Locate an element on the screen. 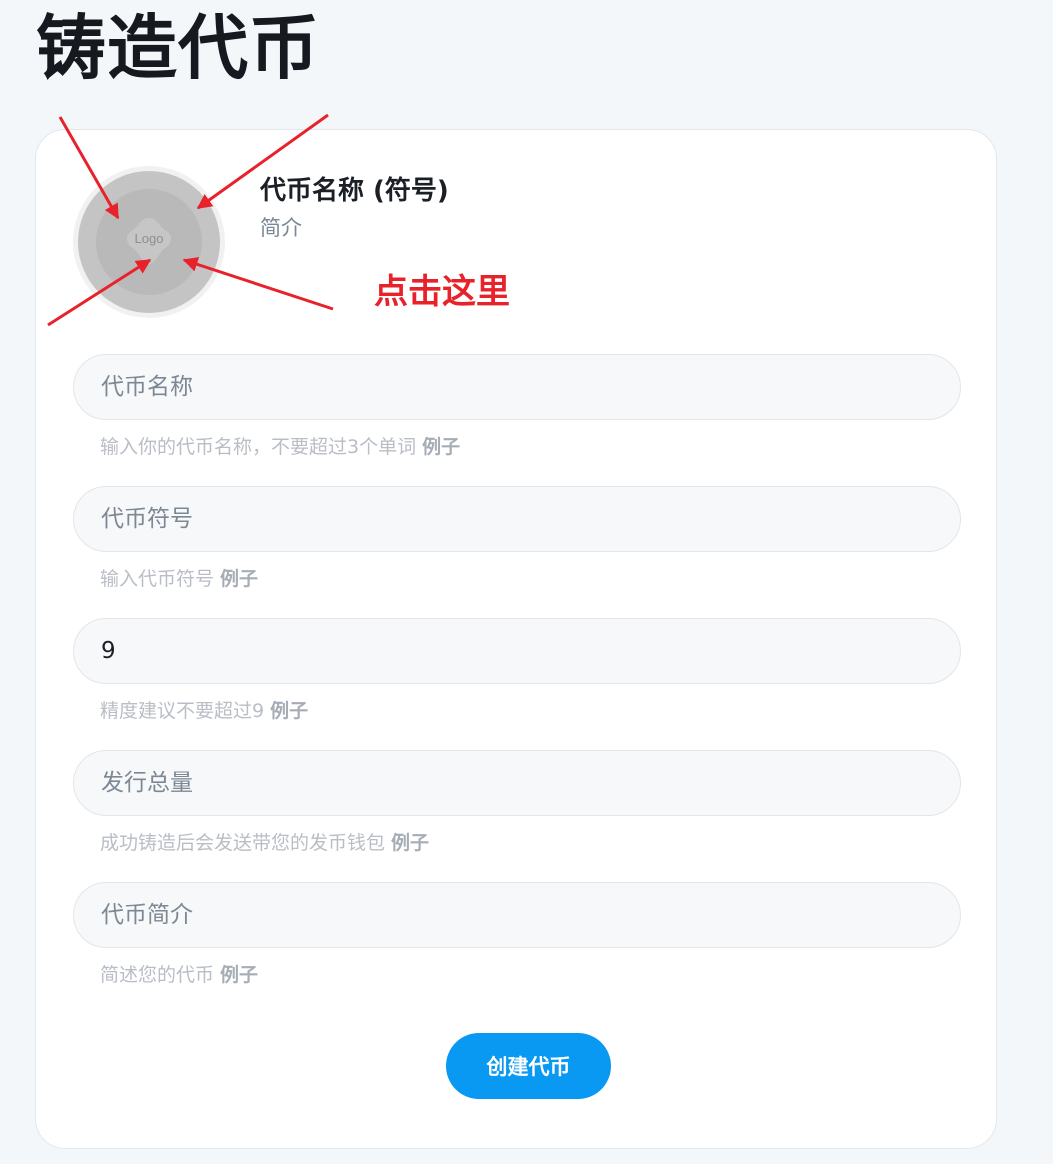 The height and width of the screenshot is (1164, 1053). page-title: 铸造代币 is located at coordinates (178, 48).